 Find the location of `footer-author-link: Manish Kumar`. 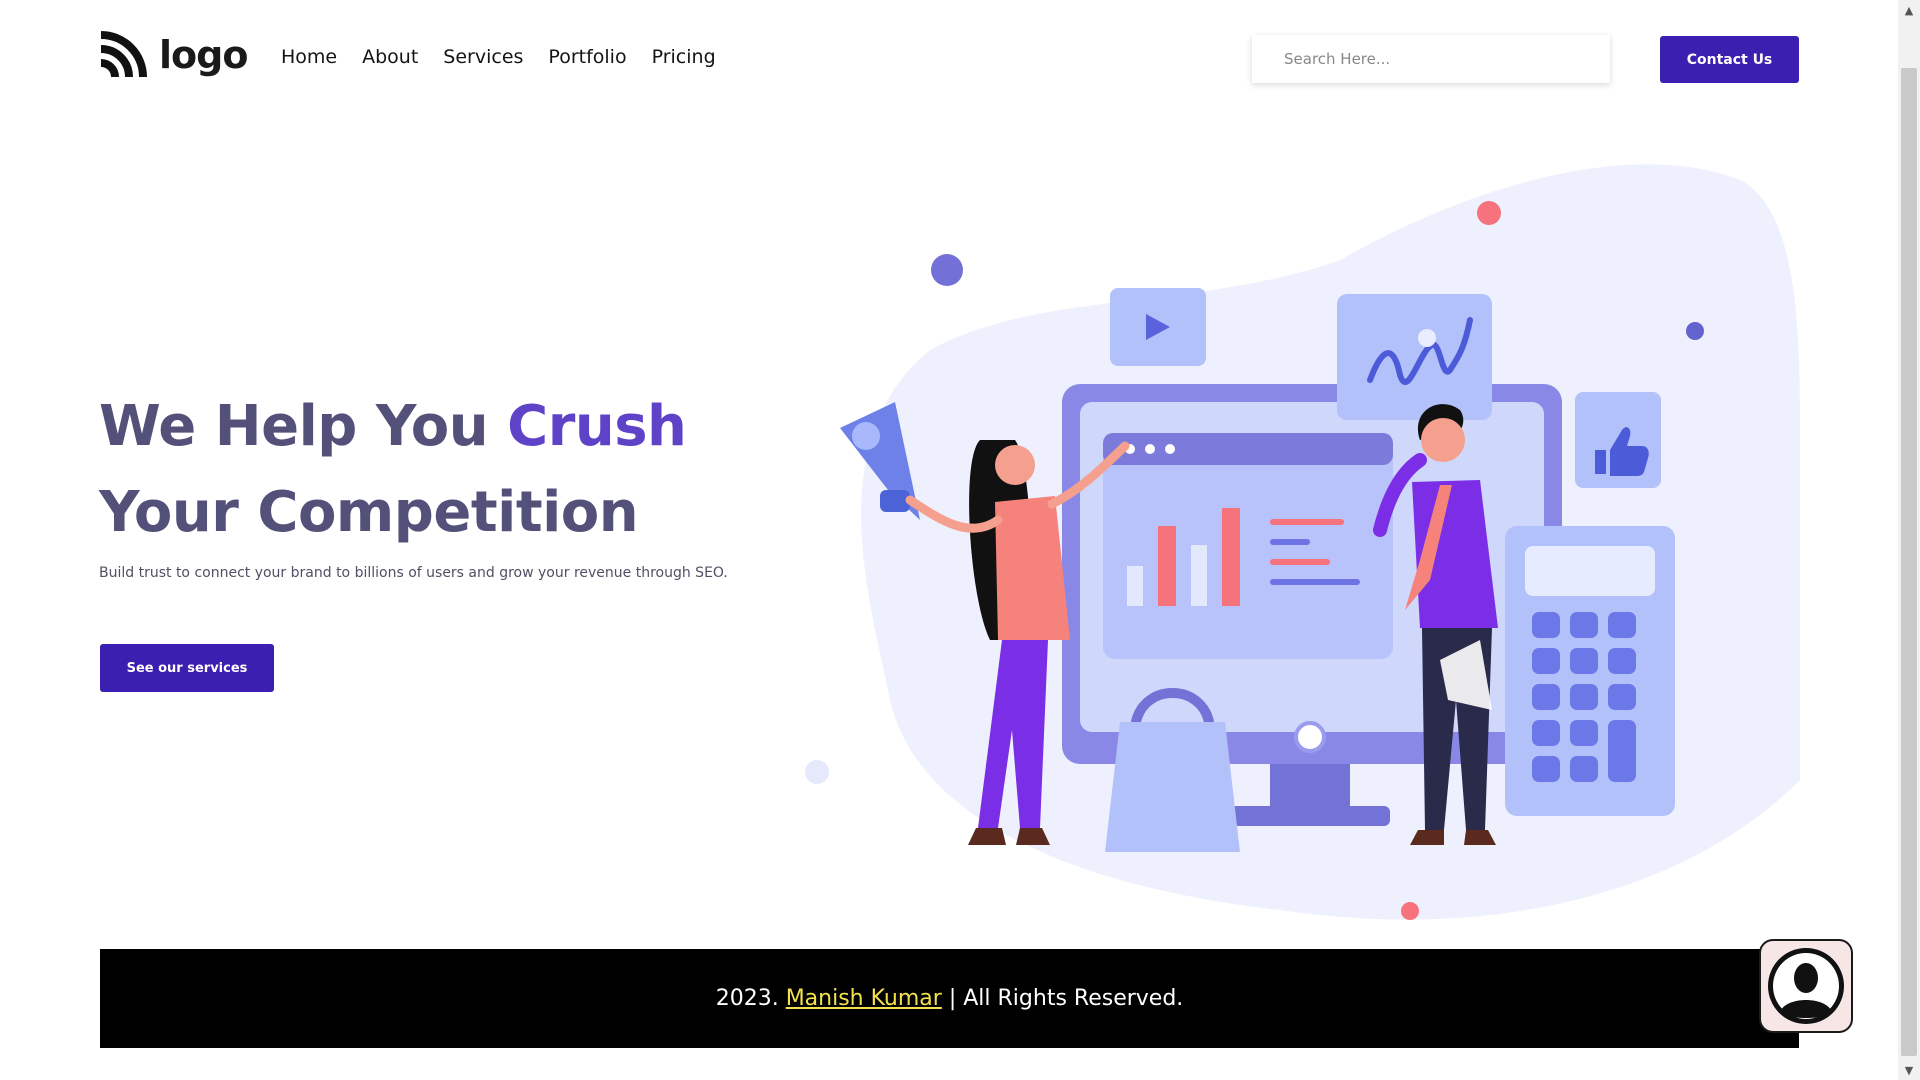

footer-author-link: Manish Kumar is located at coordinates (864, 998).